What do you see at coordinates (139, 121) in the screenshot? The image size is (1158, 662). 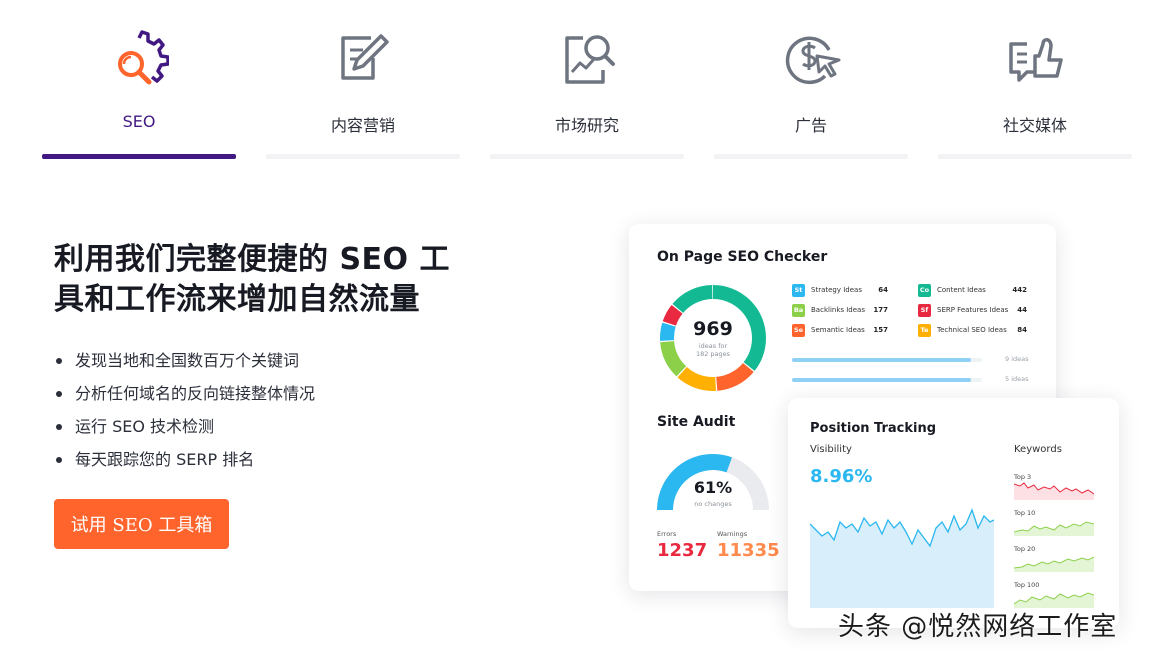 I see `tab-label: SEO` at bounding box center [139, 121].